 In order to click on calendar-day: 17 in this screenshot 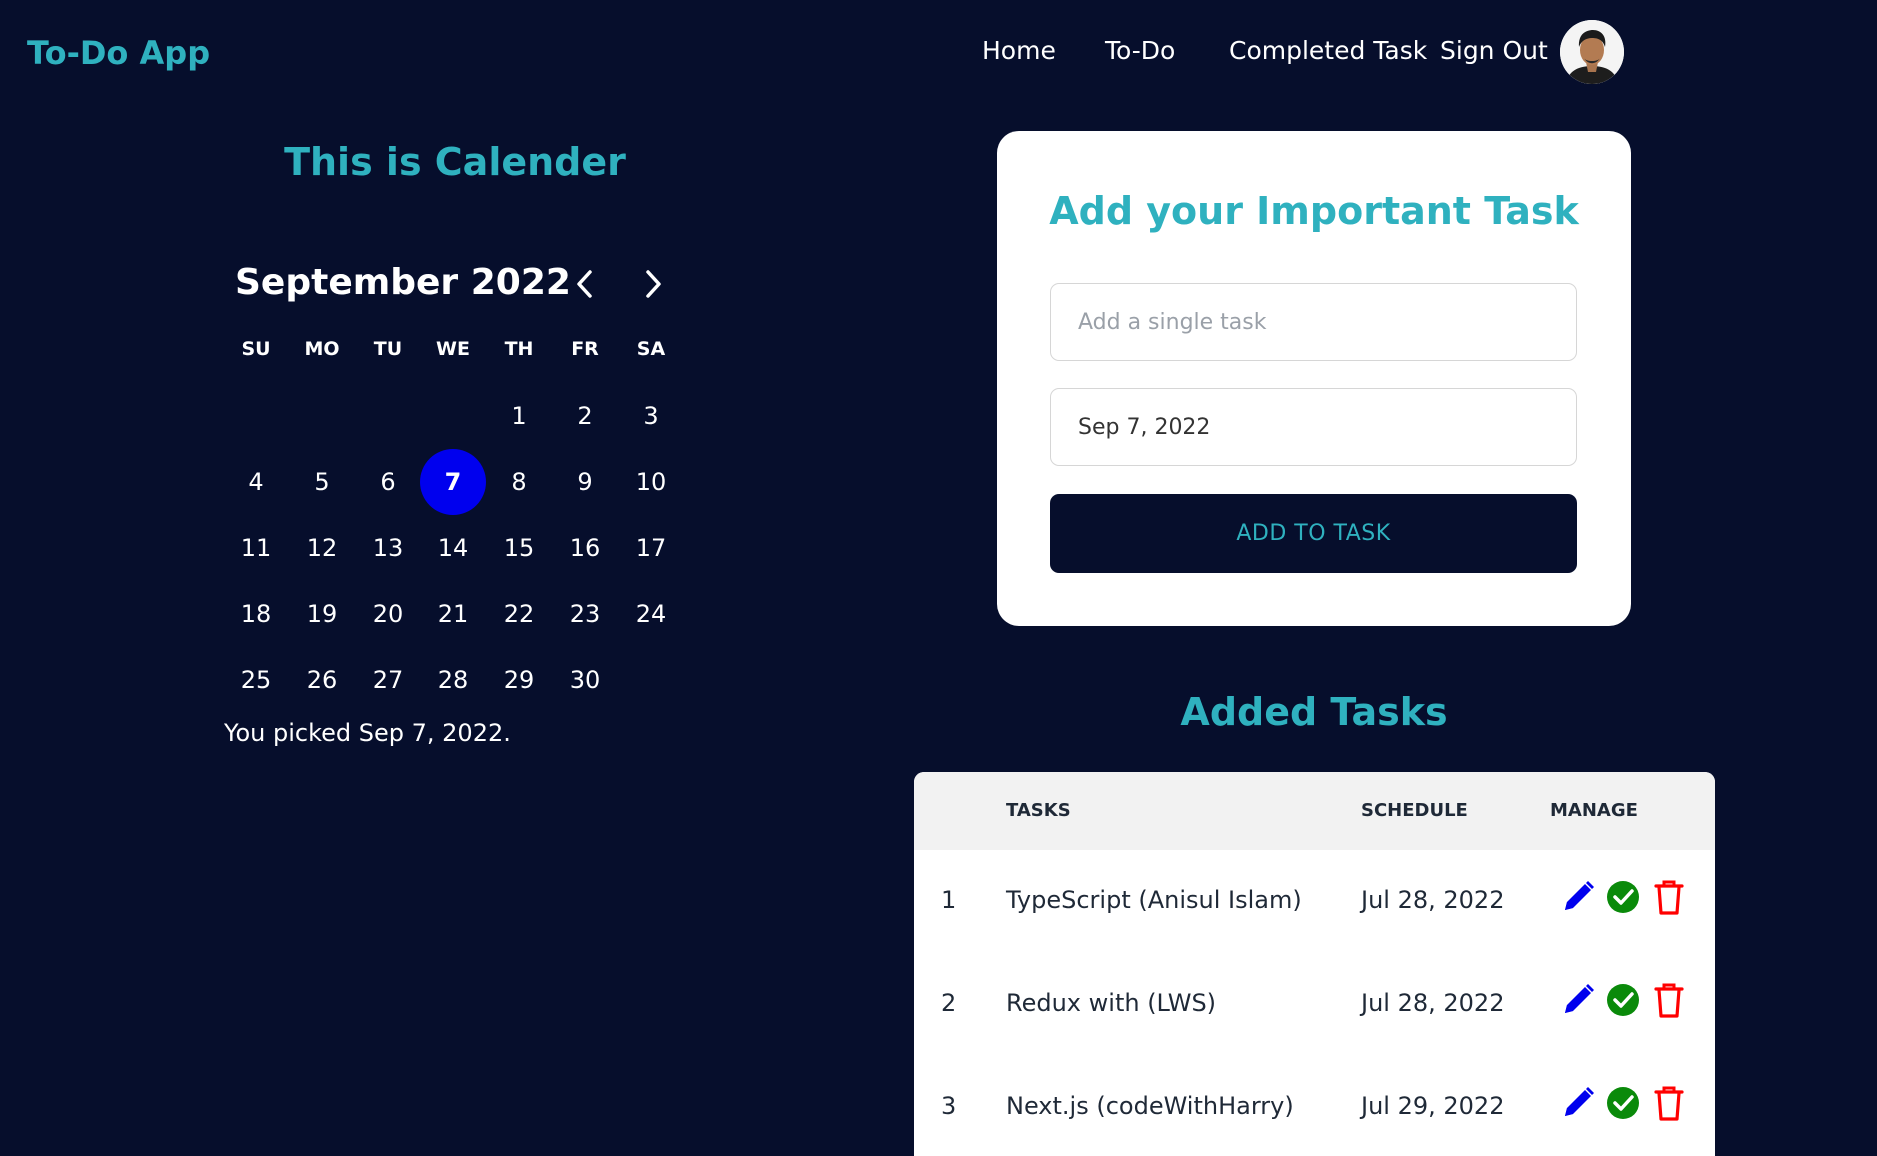, I will do `click(651, 548)`.